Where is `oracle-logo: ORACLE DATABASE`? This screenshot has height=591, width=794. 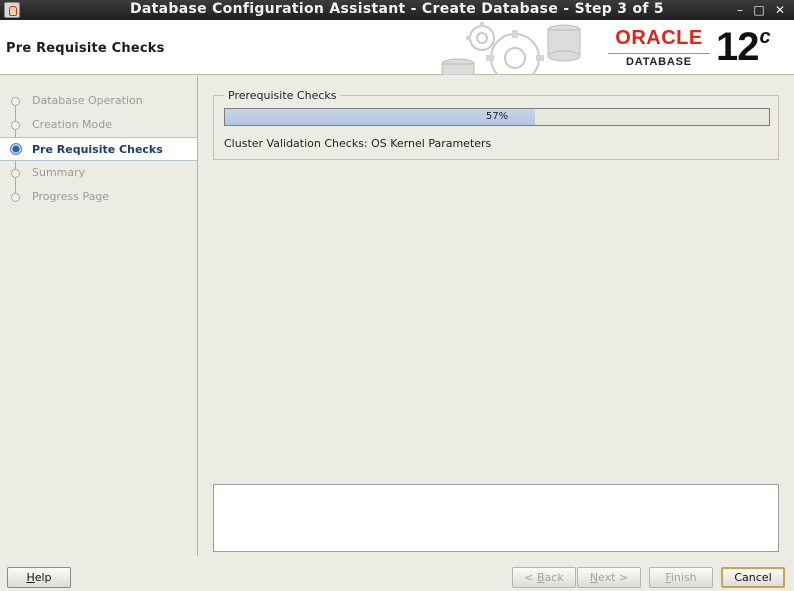
oracle-logo: ORACLE DATABASE is located at coordinates (659, 47).